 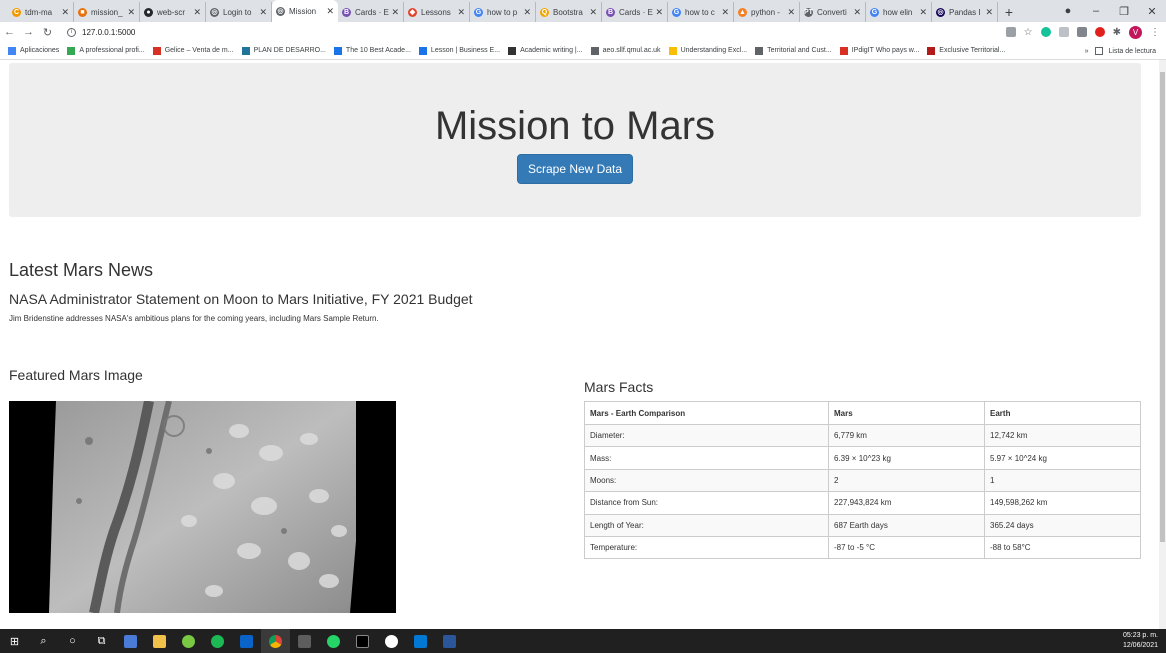 What do you see at coordinates (701, 12) in the screenshot?
I see `browser-tab: Ghow to c ✕` at bounding box center [701, 12].